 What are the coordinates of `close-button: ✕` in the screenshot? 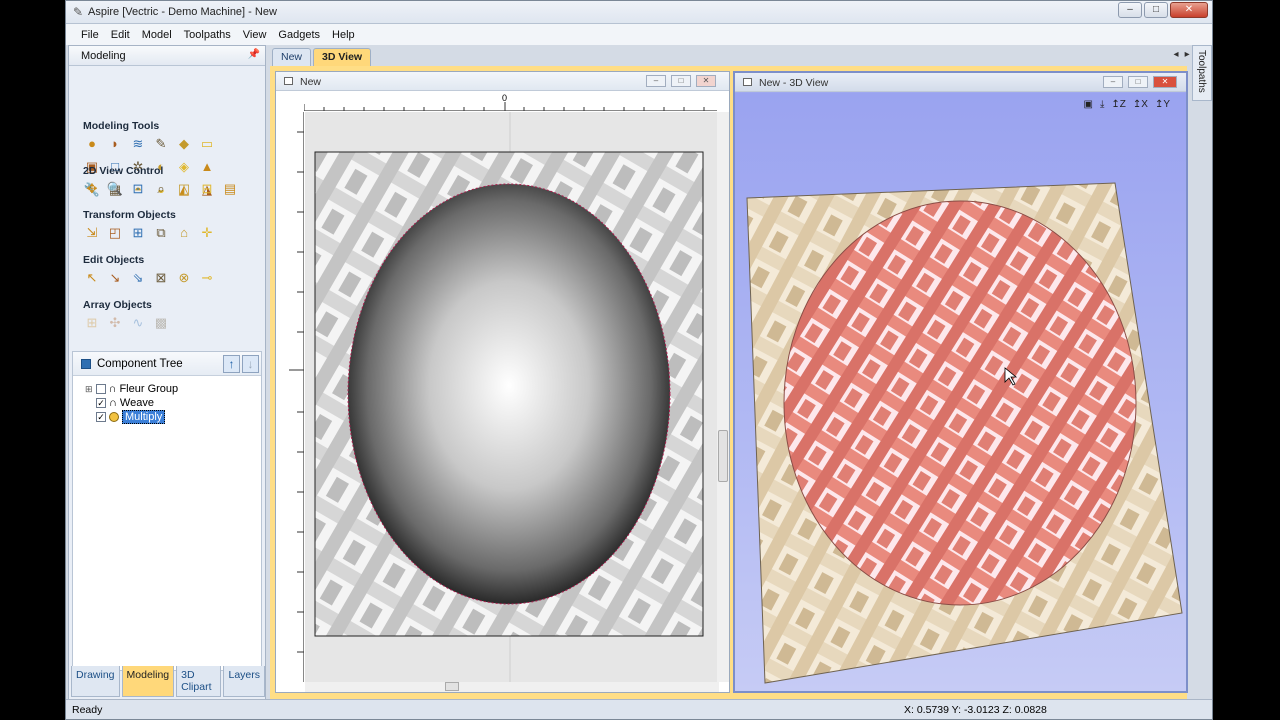 It's located at (1189, 10).